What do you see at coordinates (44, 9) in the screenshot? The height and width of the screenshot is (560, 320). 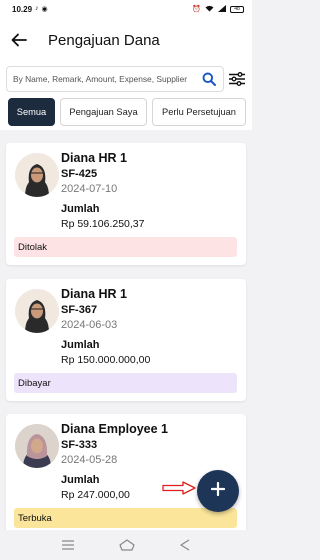 I see `record-icon: ◉` at bounding box center [44, 9].